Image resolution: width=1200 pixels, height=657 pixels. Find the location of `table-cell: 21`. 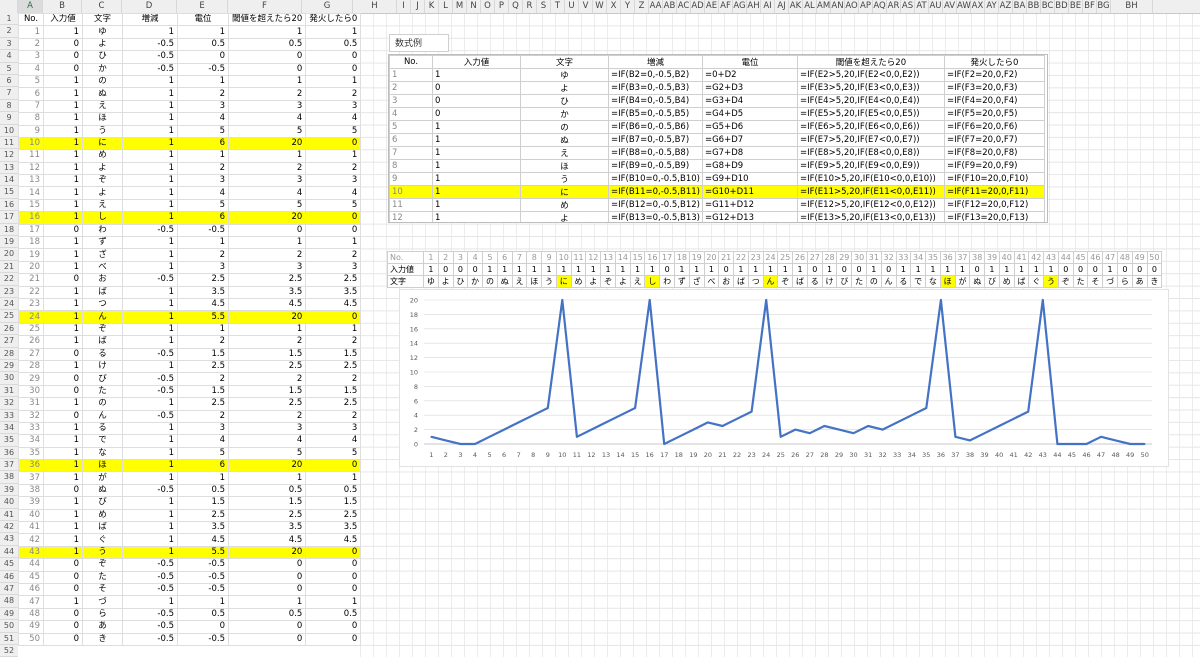

table-cell: 21 is located at coordinates (31, 280).